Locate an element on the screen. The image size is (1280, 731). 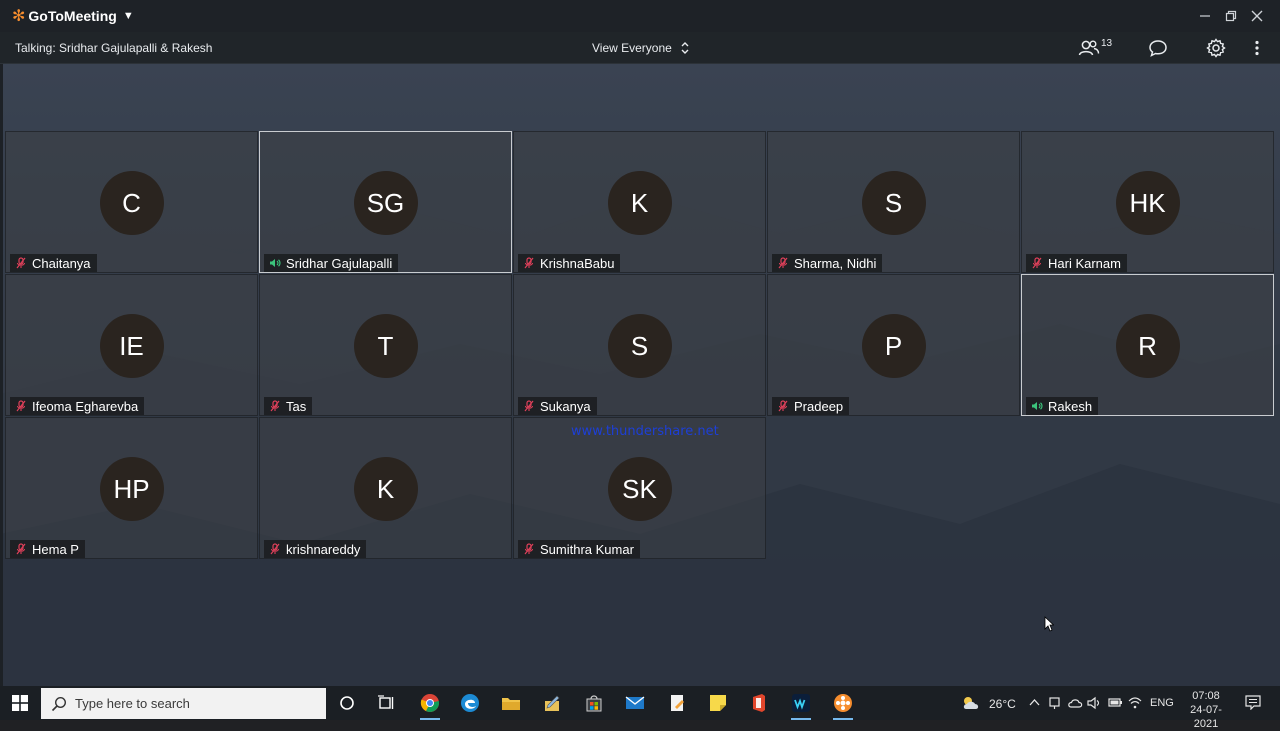
participant-name-bar: Ifeoma Egharevba is located at coordinates (77, 406).